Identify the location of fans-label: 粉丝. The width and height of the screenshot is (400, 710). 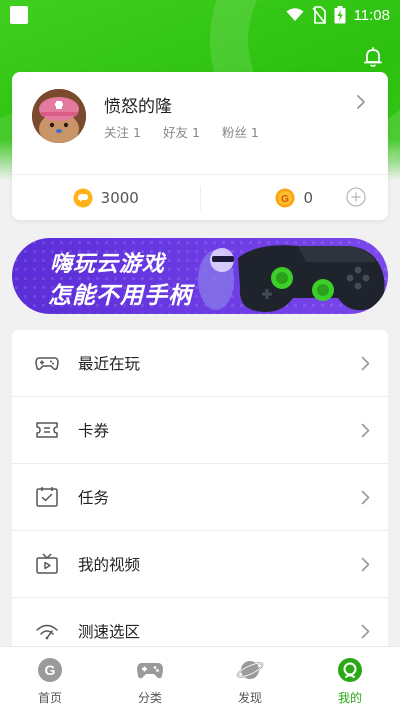
(234, 132).